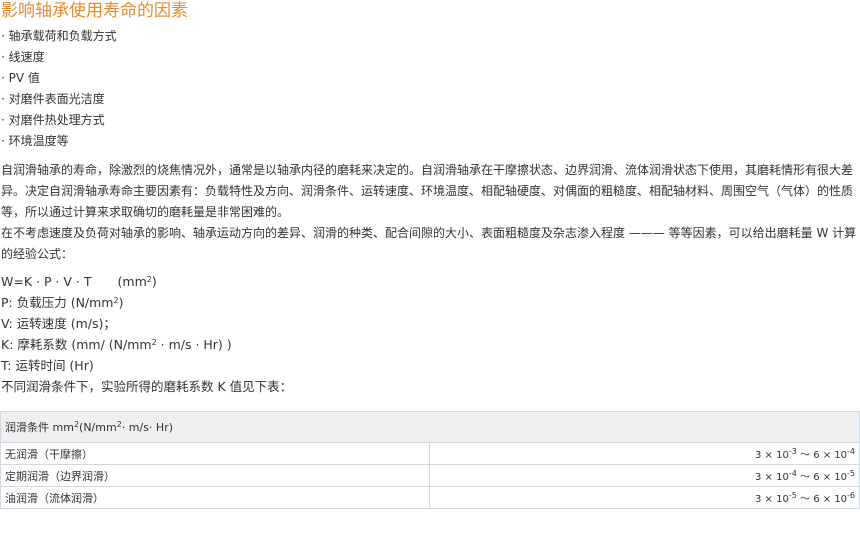 This screenshot has height=536, width=860. Describe the element at coordinates (194, 344) in the screenshot. I see `k-text-close: · m/s · Hr) )` at that location.